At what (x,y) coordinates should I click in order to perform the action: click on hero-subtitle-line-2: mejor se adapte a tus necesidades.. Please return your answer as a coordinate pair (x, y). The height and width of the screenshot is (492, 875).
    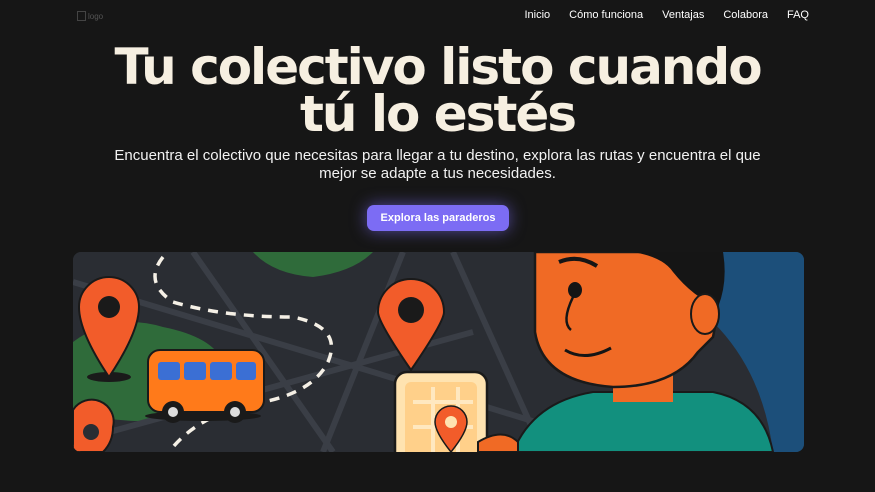
    Looking at the image, I should click on (437, 173).